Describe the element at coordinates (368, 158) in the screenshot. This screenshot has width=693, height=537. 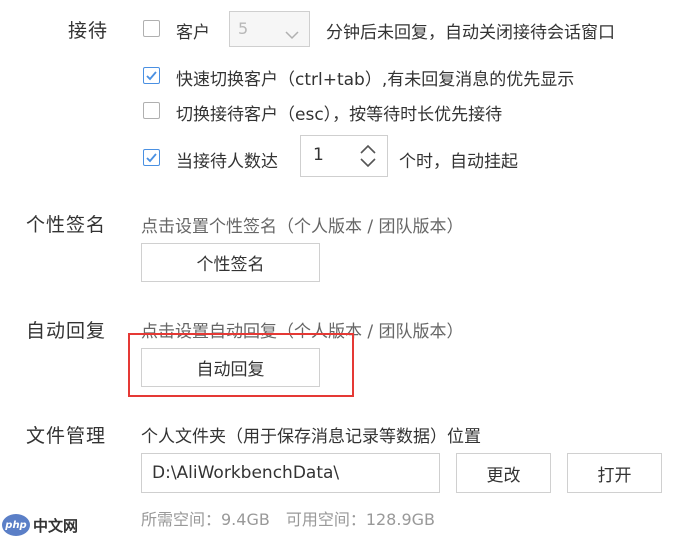
I see `up-down-icon` at that location.